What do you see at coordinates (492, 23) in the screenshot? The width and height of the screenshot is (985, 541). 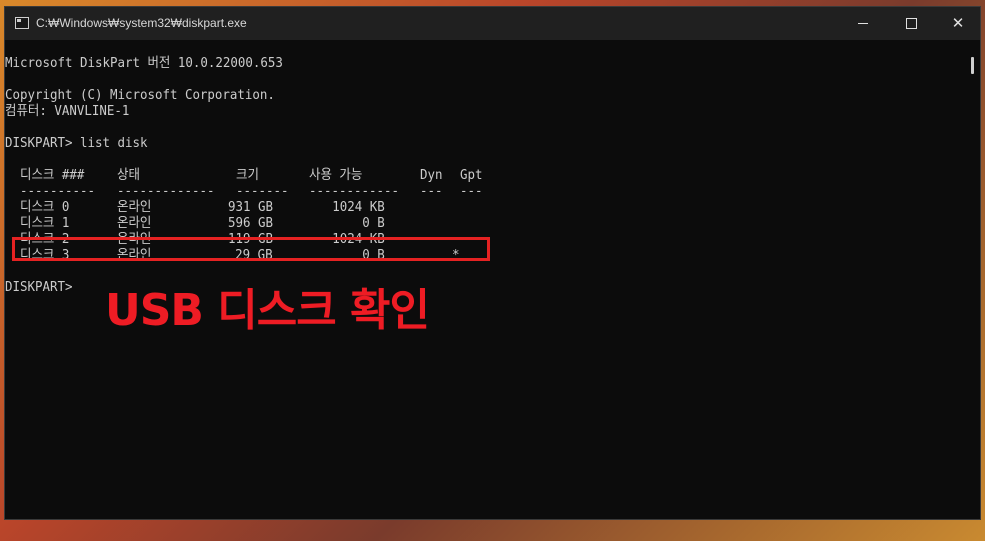 I see `title-bar: C:₩Windows₩system32₩diskpart.exe ✕` at bounding box center [492, 23].